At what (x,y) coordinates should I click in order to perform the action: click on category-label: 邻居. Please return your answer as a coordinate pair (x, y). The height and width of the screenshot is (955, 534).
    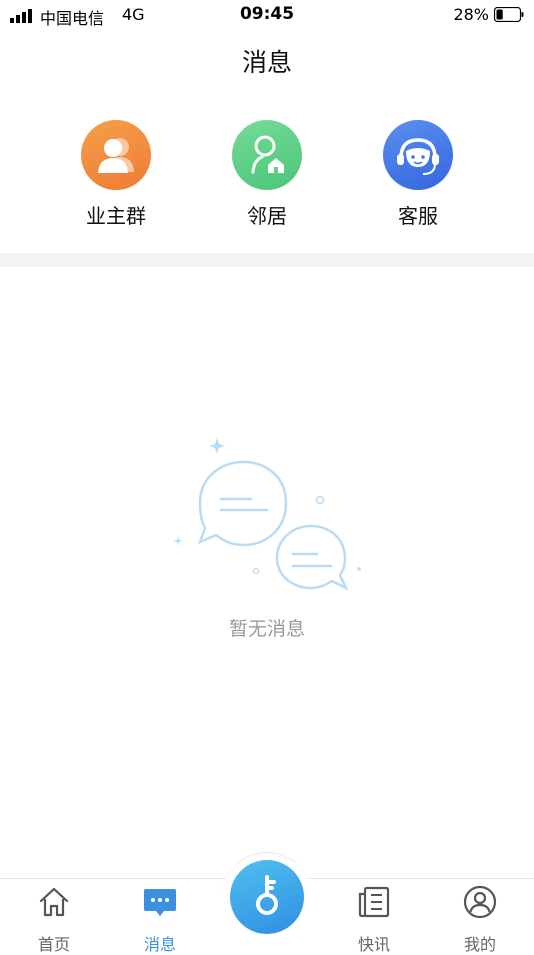
    Looking at the image, I should click on (267, 216).